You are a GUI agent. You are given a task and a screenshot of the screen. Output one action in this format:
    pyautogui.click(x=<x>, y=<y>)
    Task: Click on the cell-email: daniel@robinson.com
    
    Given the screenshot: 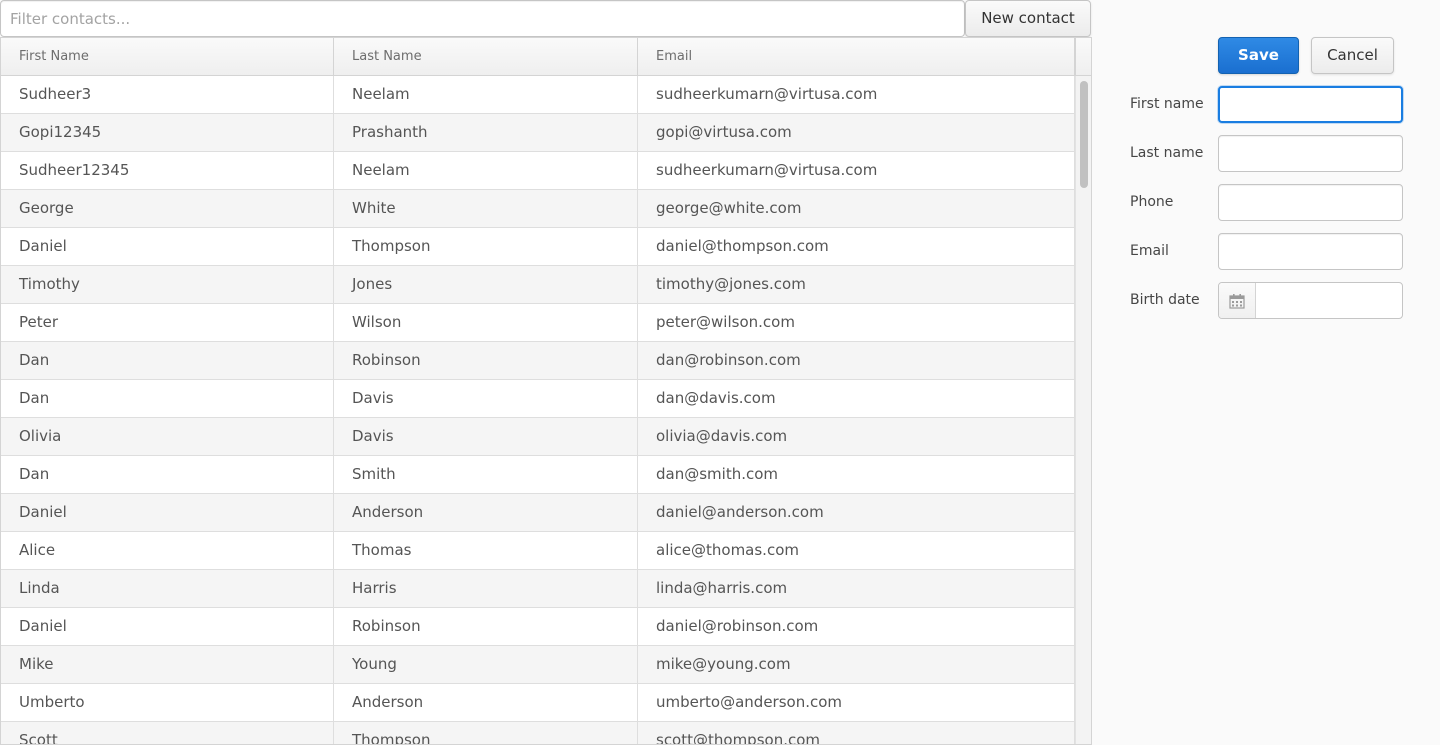 What is the action you would take?
    pyautogui.click(x=856, y=626)
    